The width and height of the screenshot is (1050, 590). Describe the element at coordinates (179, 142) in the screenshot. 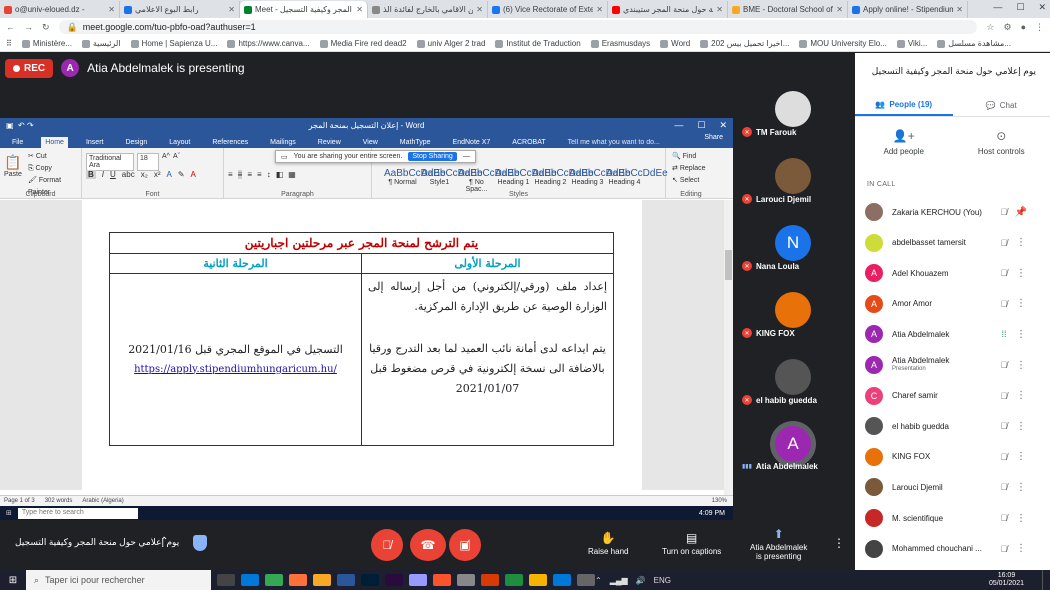

I see `word-tab: Layout` at that location.